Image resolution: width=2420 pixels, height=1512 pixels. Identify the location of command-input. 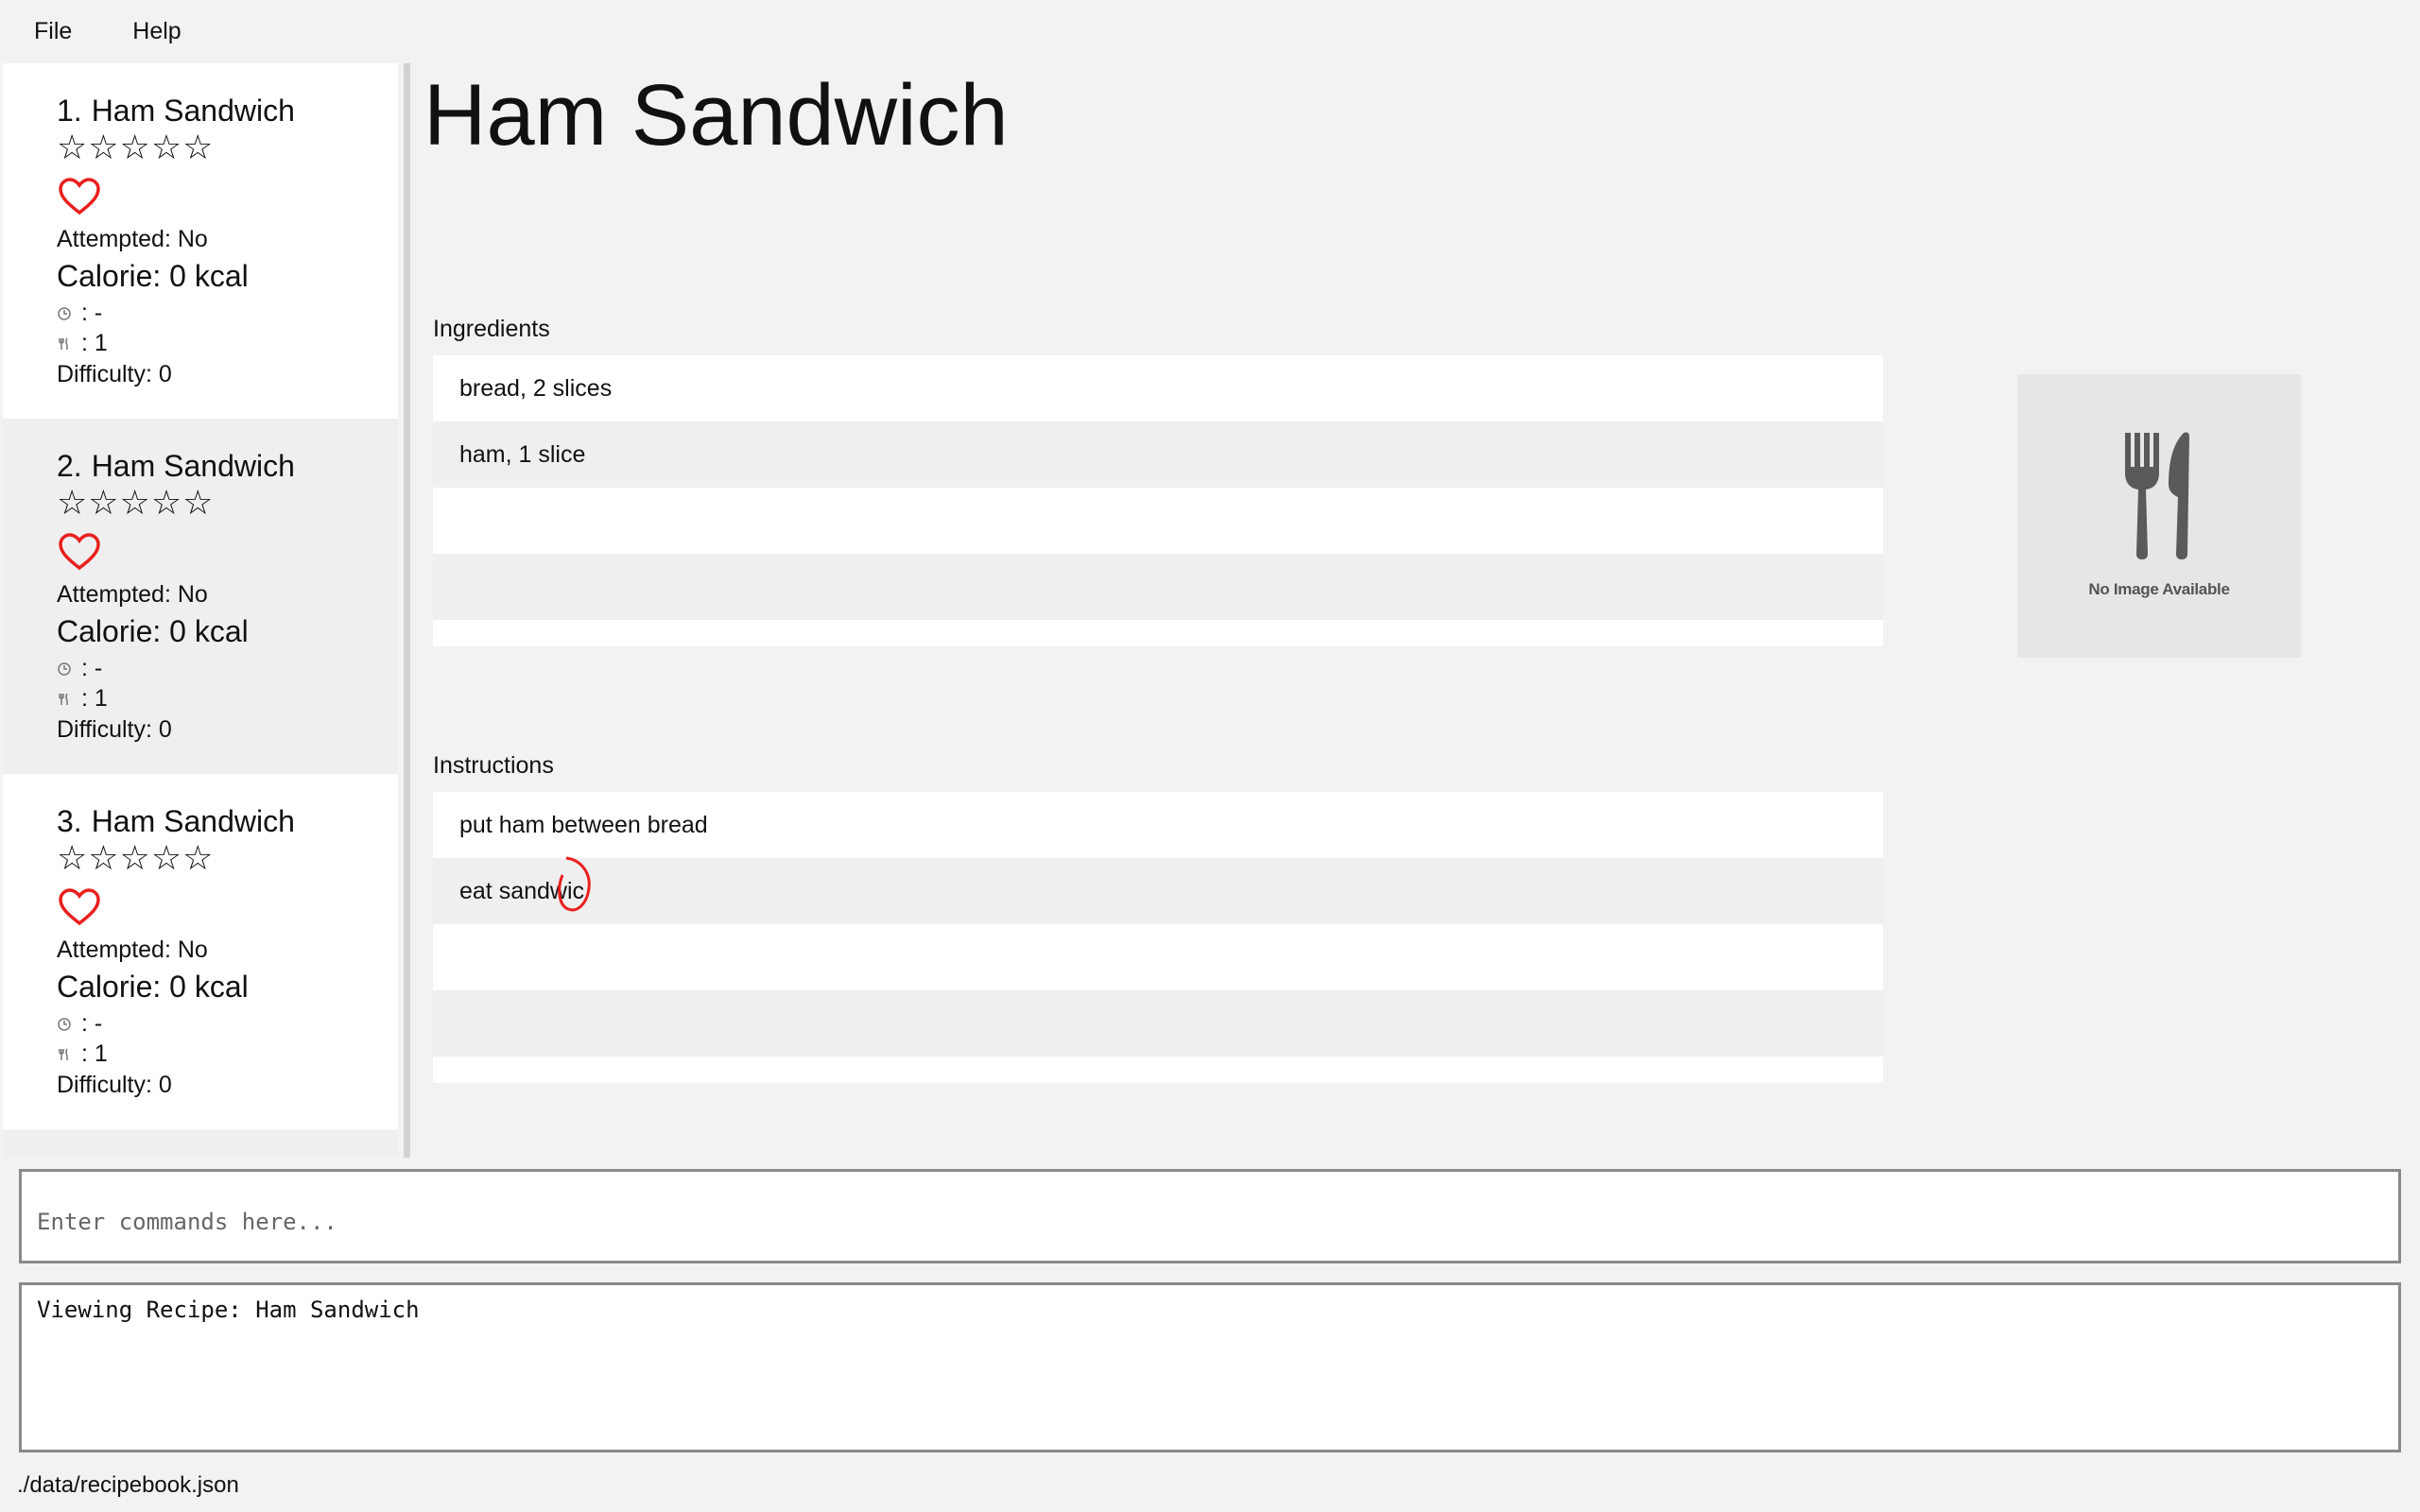
(1210, 1216).